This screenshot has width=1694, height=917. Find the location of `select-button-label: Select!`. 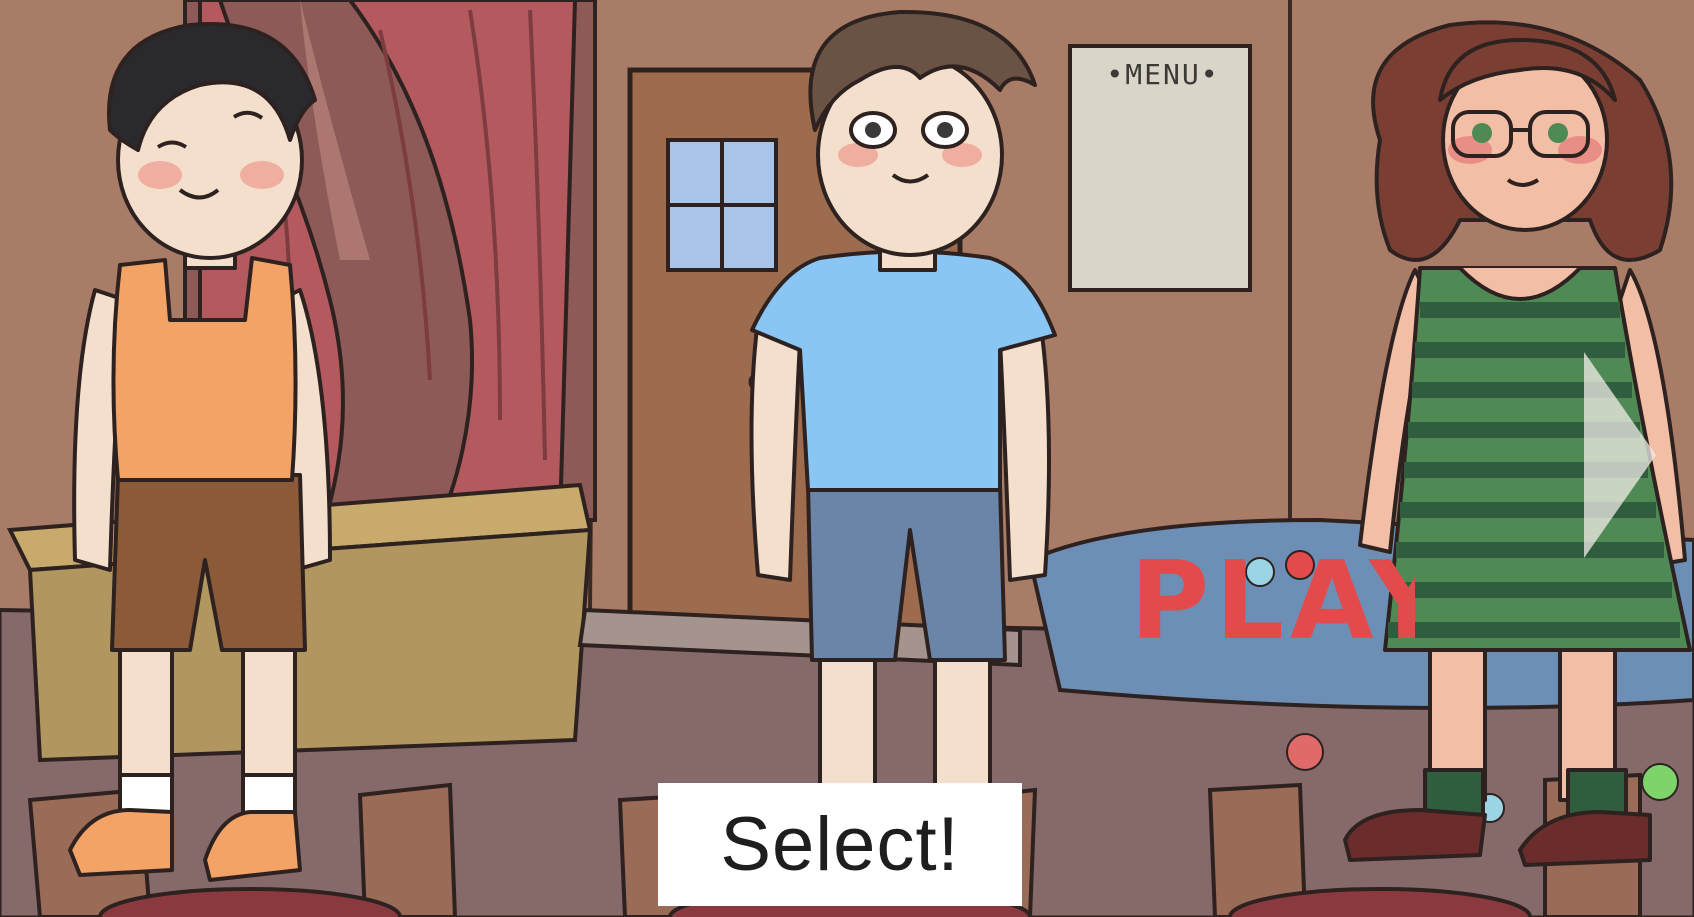

select-button-label: Select! is located at coordinates (840, 844).